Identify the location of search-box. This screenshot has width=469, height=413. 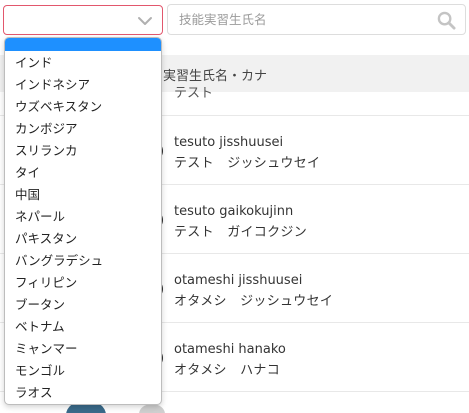
(316, 19).